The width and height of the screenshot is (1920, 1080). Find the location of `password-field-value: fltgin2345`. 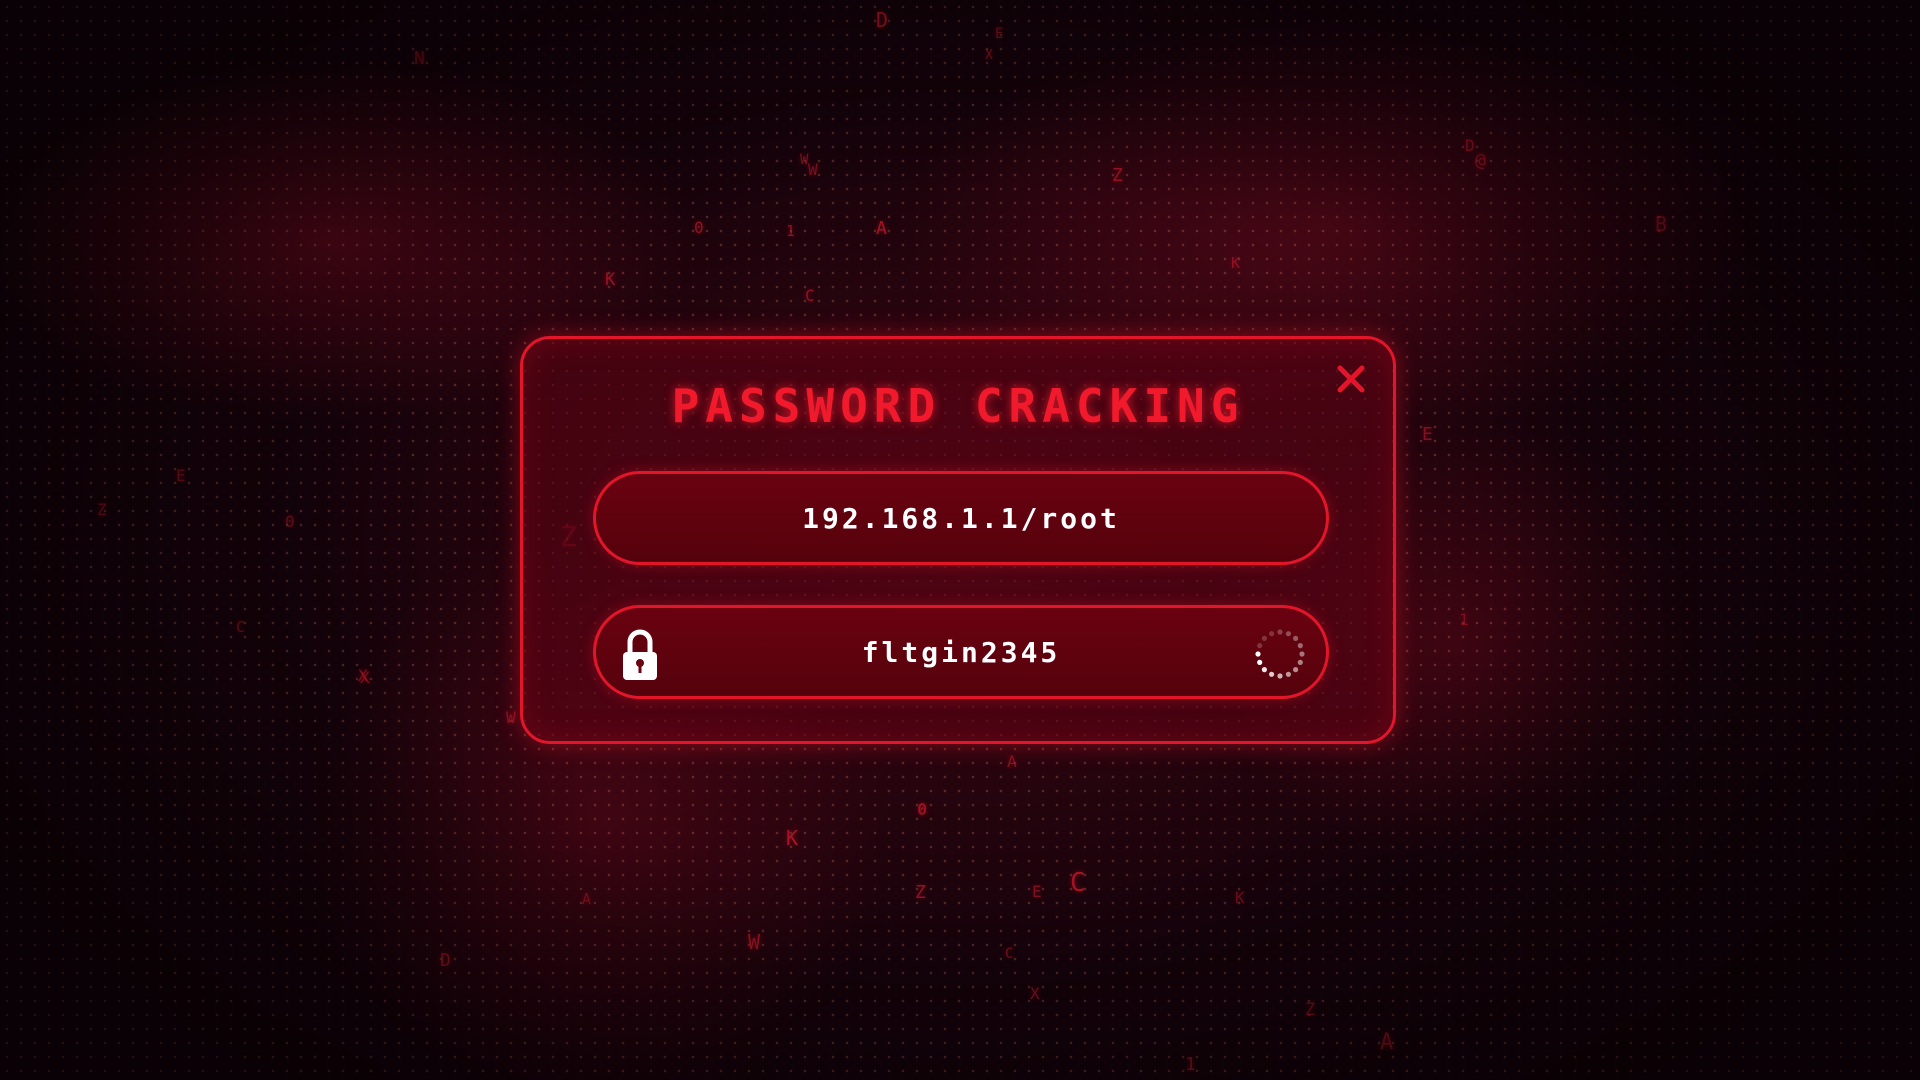

password-field-value: fltgin2345 is located at coordinates (961, 652).